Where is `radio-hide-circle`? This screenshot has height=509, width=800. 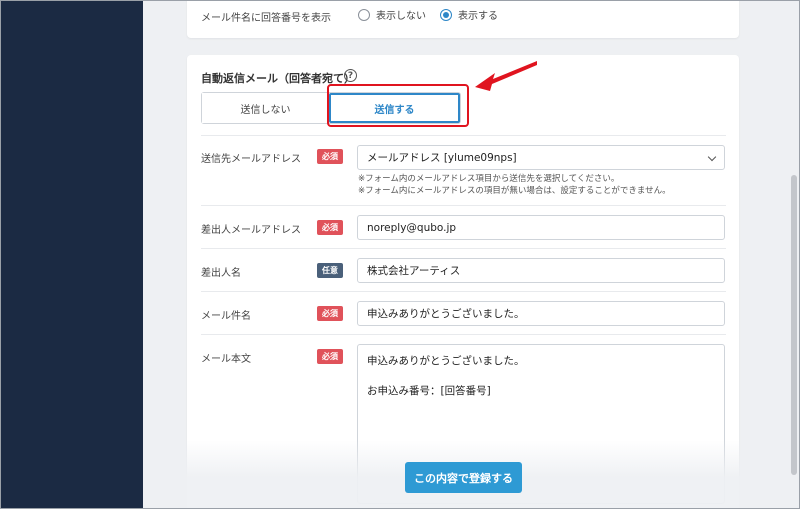
radio-hide-circle is located at coordinates (364, 14).